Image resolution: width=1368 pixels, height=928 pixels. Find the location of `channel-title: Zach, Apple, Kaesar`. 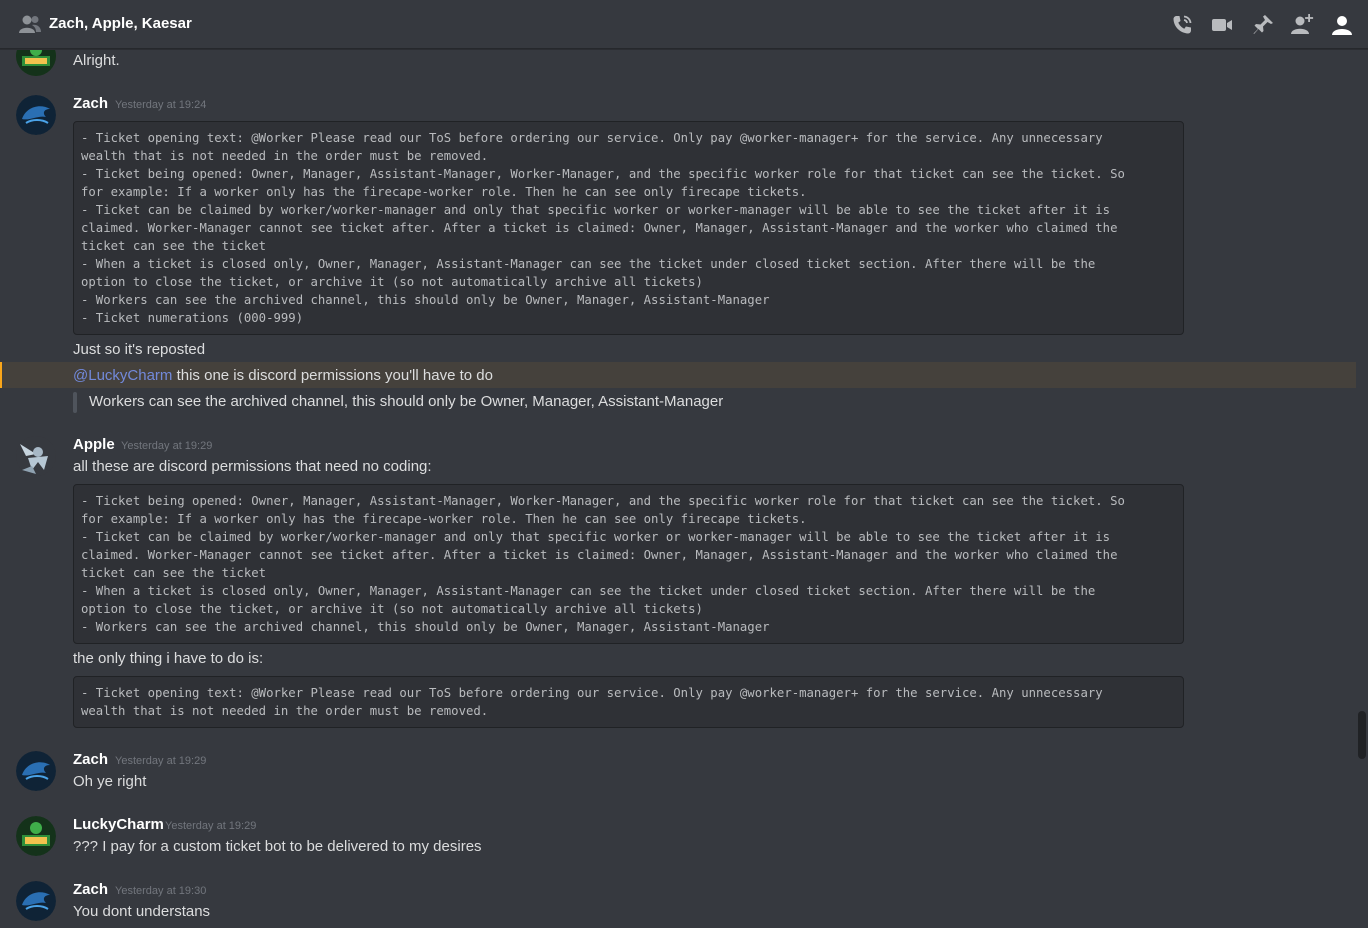

channel-title: Zach, Apple, Kaesar is located at coordinates (120, 23).